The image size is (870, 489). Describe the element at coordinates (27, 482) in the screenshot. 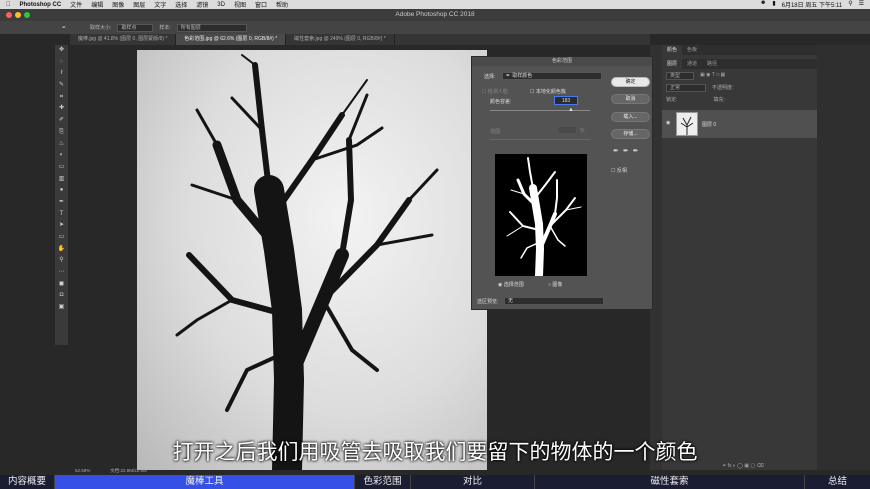

I see `chapter-overview: 内容概要` at that location.